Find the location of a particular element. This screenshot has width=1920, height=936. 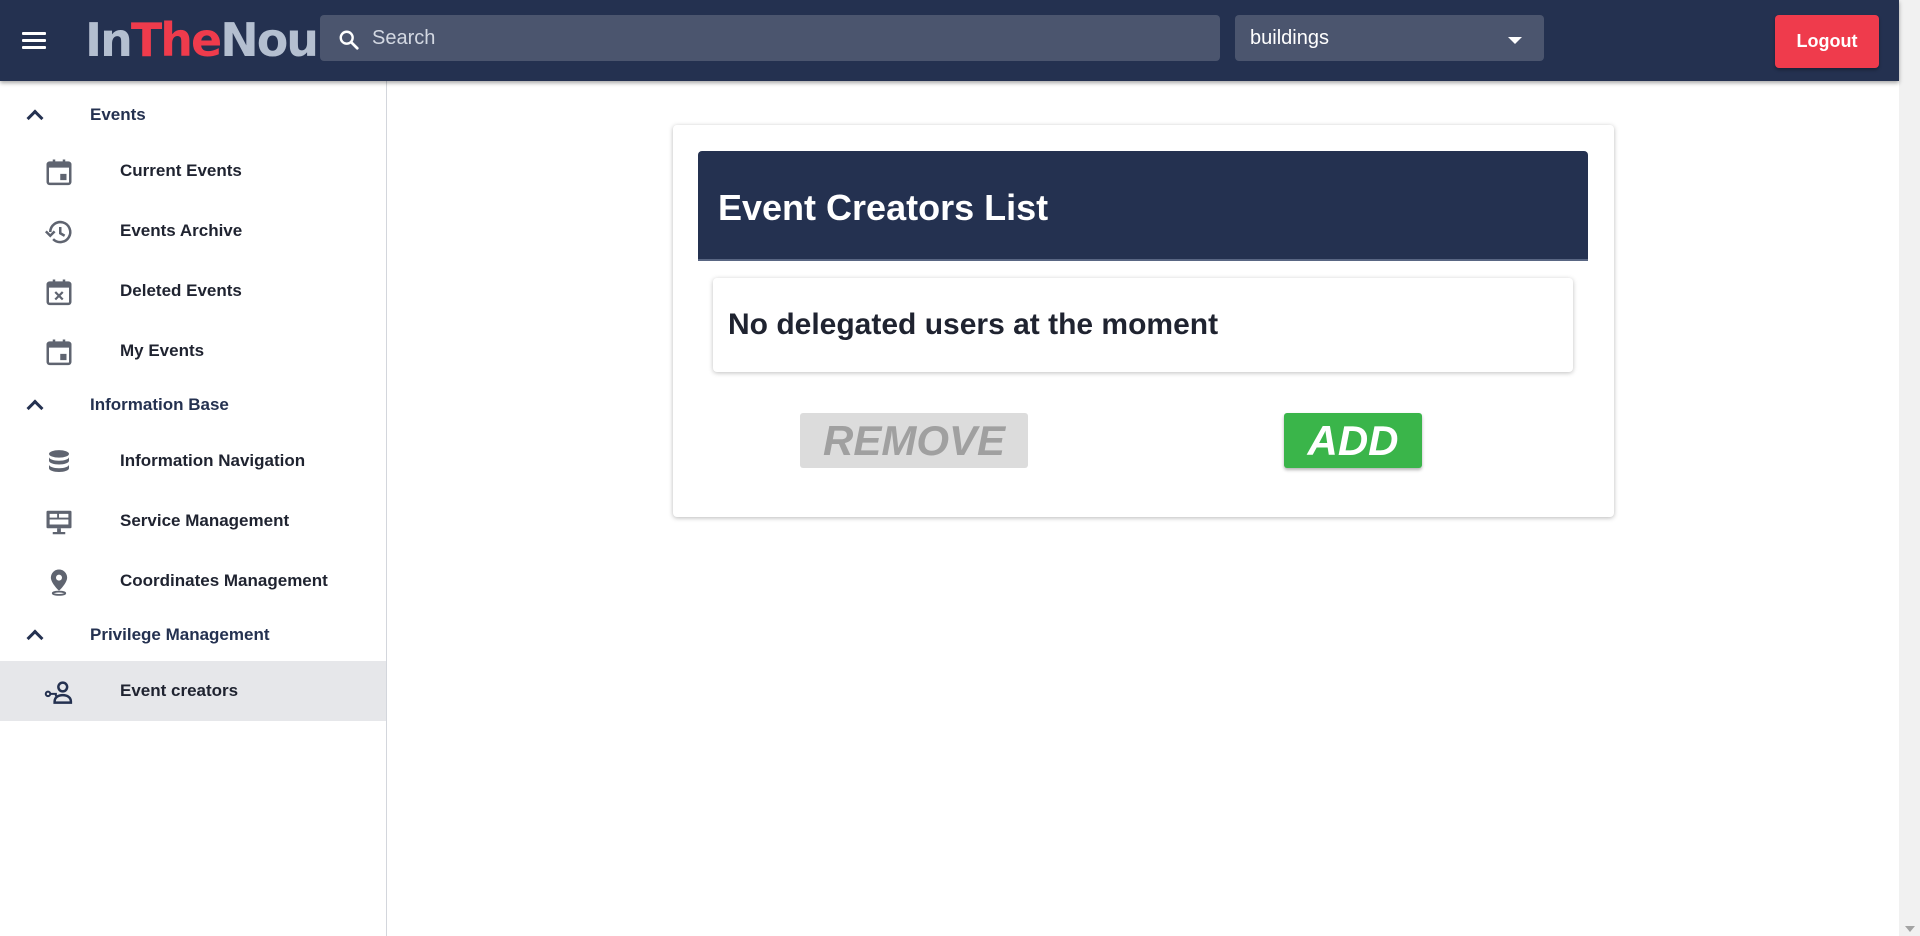

category-select: buildings is located at coordinates (1389, 38).